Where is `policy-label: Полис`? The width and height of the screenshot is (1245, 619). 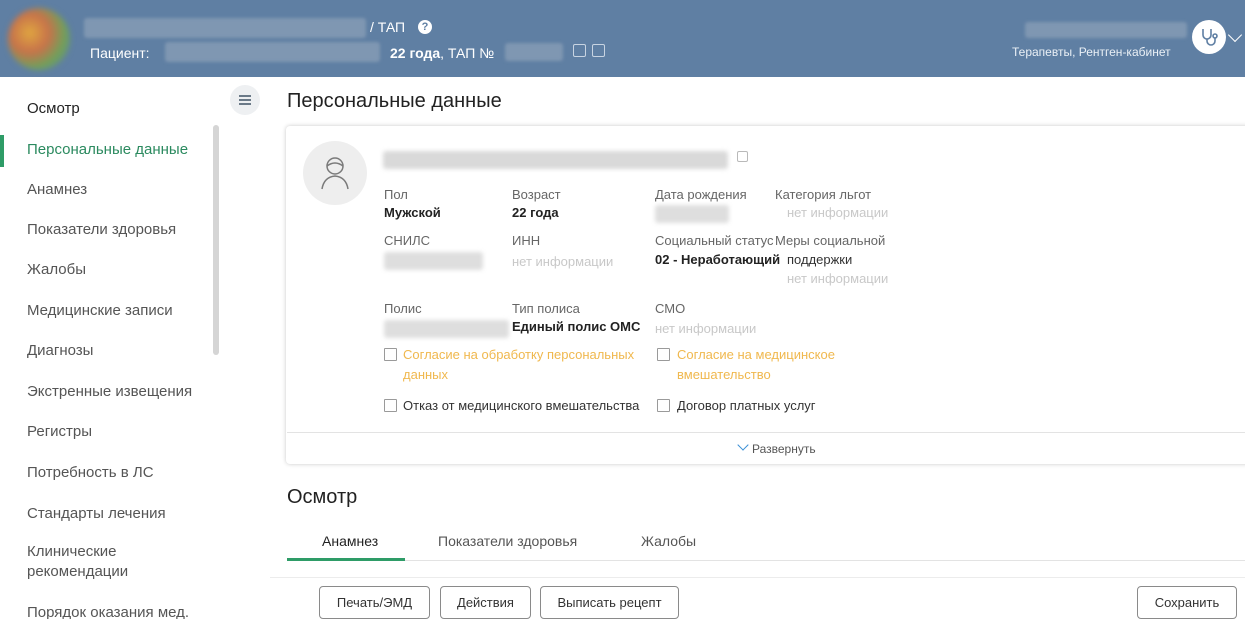
policy-label: Полис is located at coordinates (403, 308).